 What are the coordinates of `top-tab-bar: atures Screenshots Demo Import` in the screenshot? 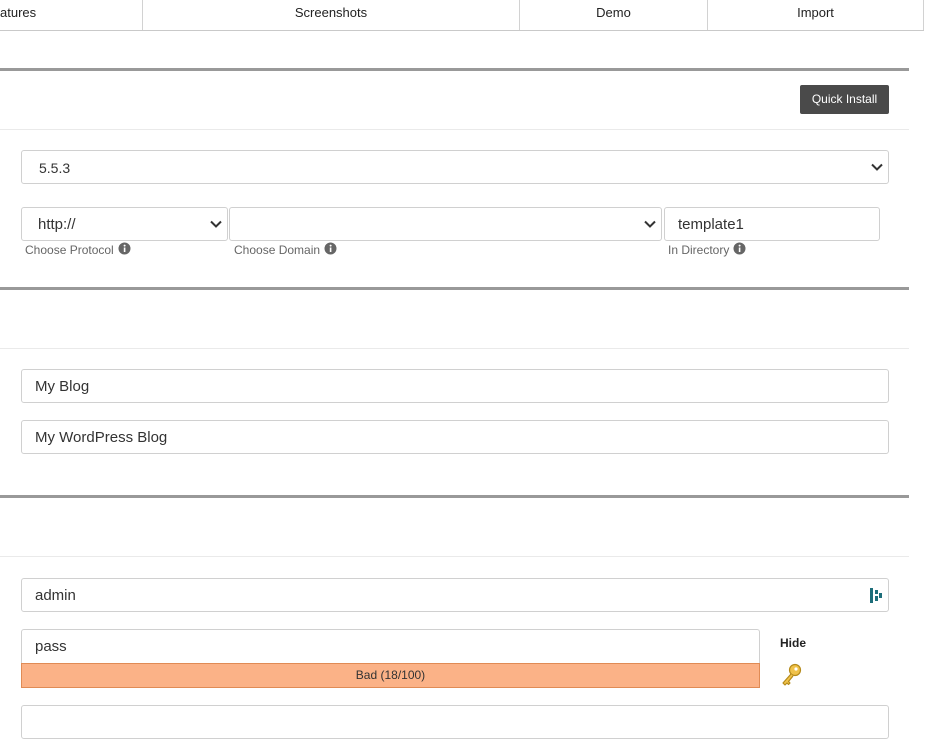 It's located at (462, 15).